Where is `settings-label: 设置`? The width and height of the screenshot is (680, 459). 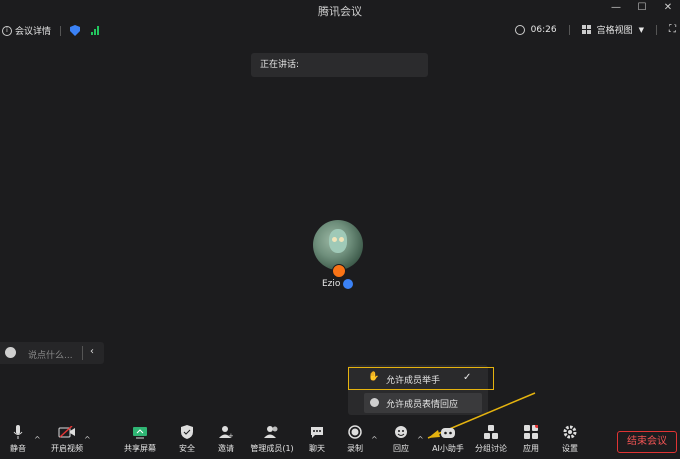
settings-label: 设置 is located at coordinates (570, 448).